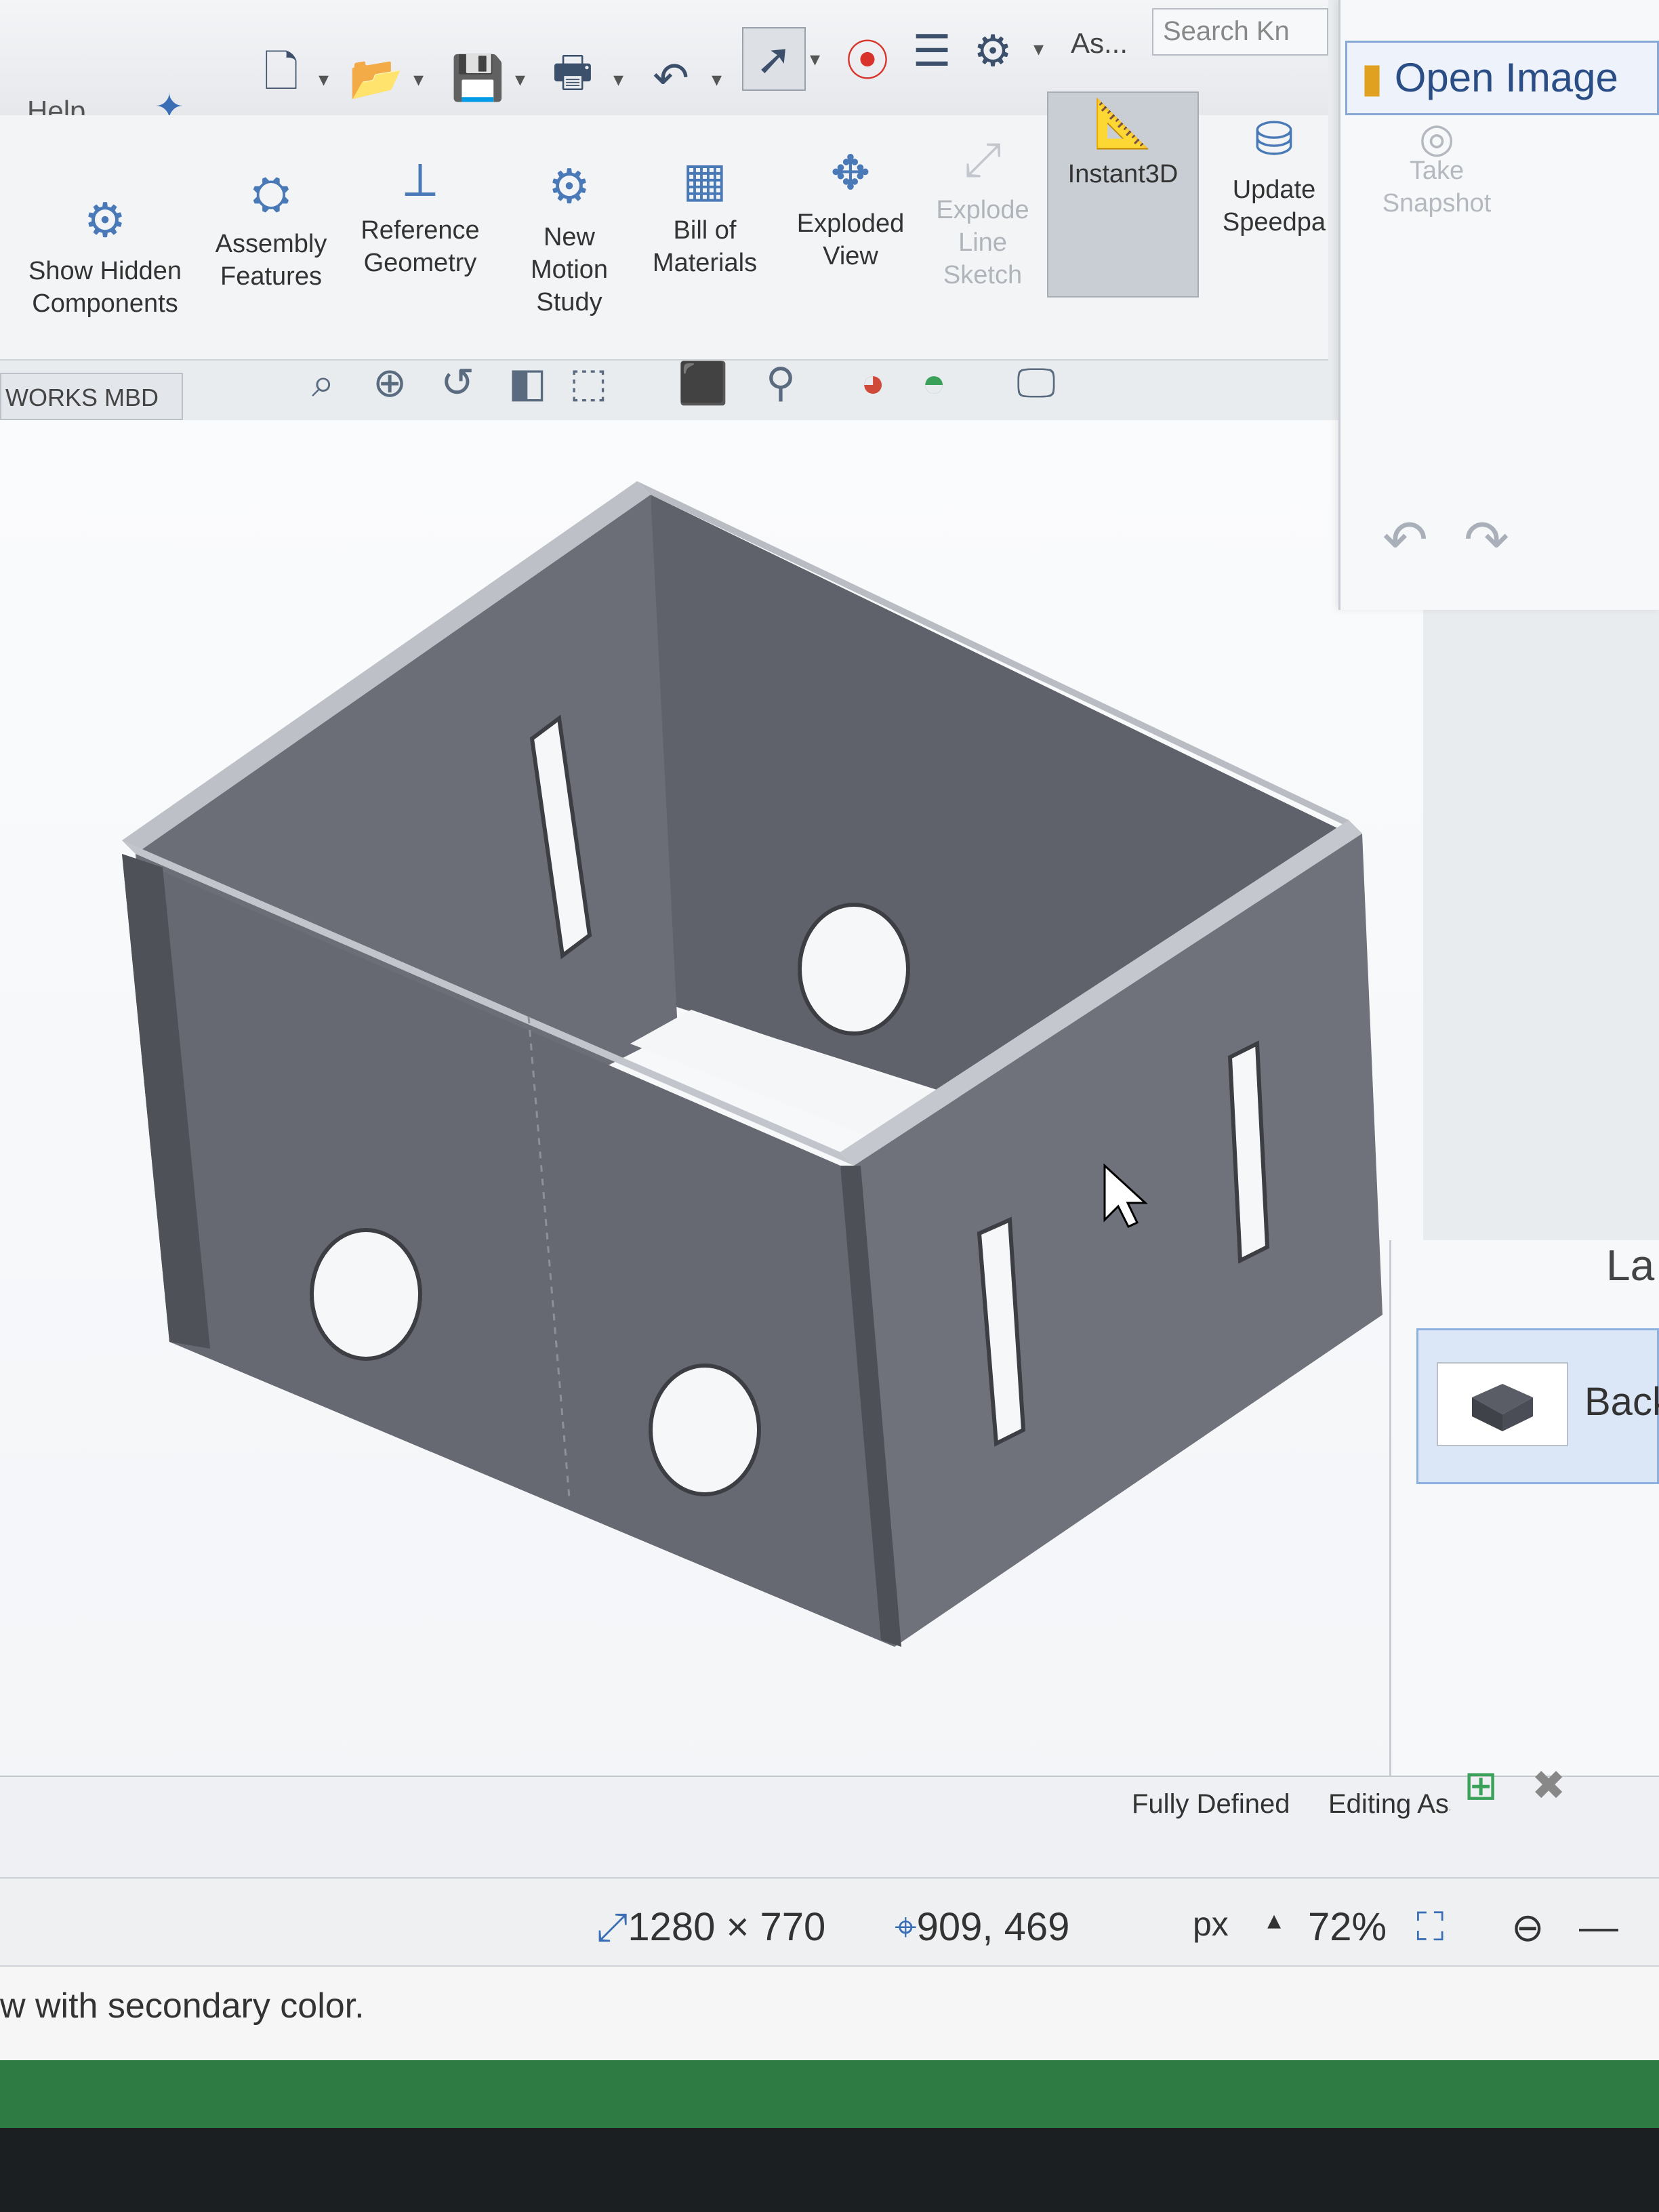 This screenshot has height=2212, width=1659. Describe the element at coordinates (324, 80) in the screenshot. I see `new-dropdown-caret: ▾` at that location.